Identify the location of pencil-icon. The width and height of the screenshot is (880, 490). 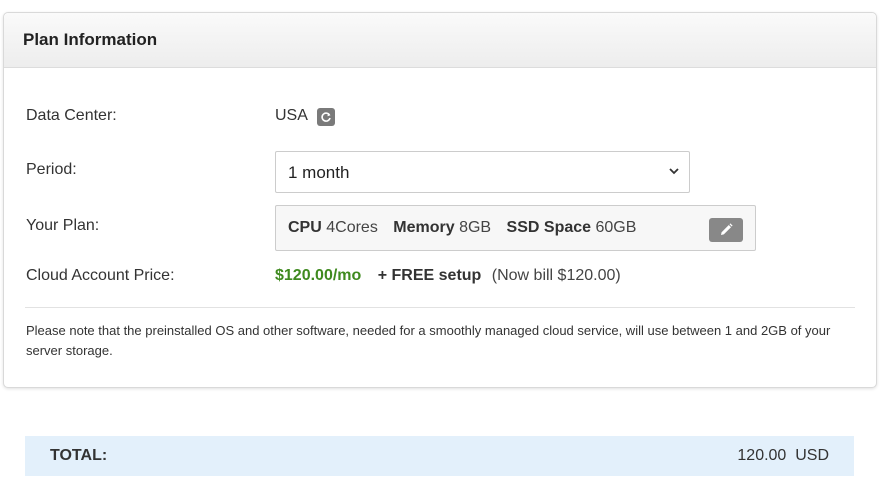
(727, 229).